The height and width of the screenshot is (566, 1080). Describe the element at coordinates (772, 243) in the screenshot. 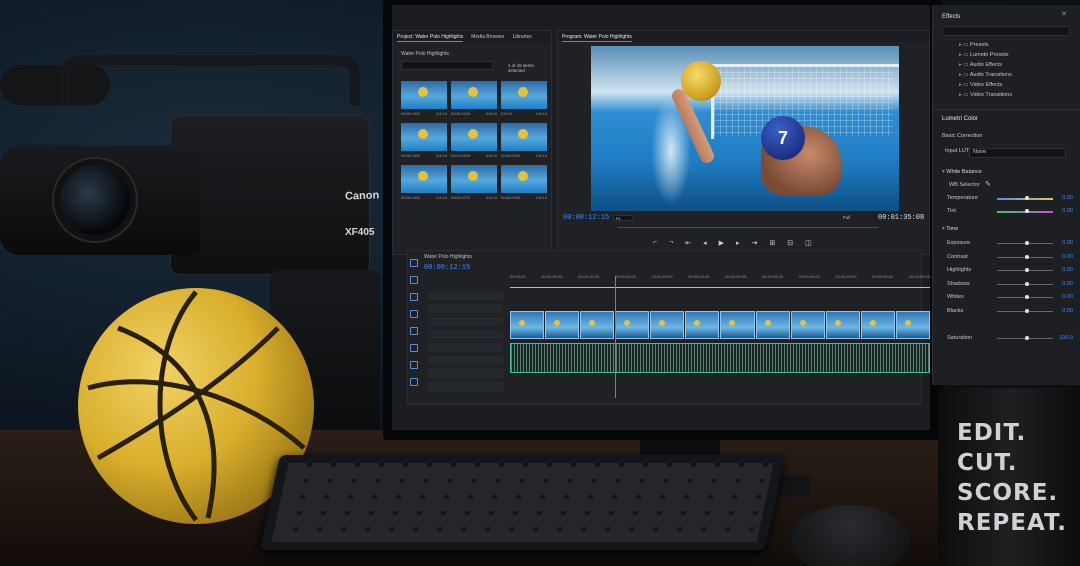

I see `insert-icon: ⊞` at that location.